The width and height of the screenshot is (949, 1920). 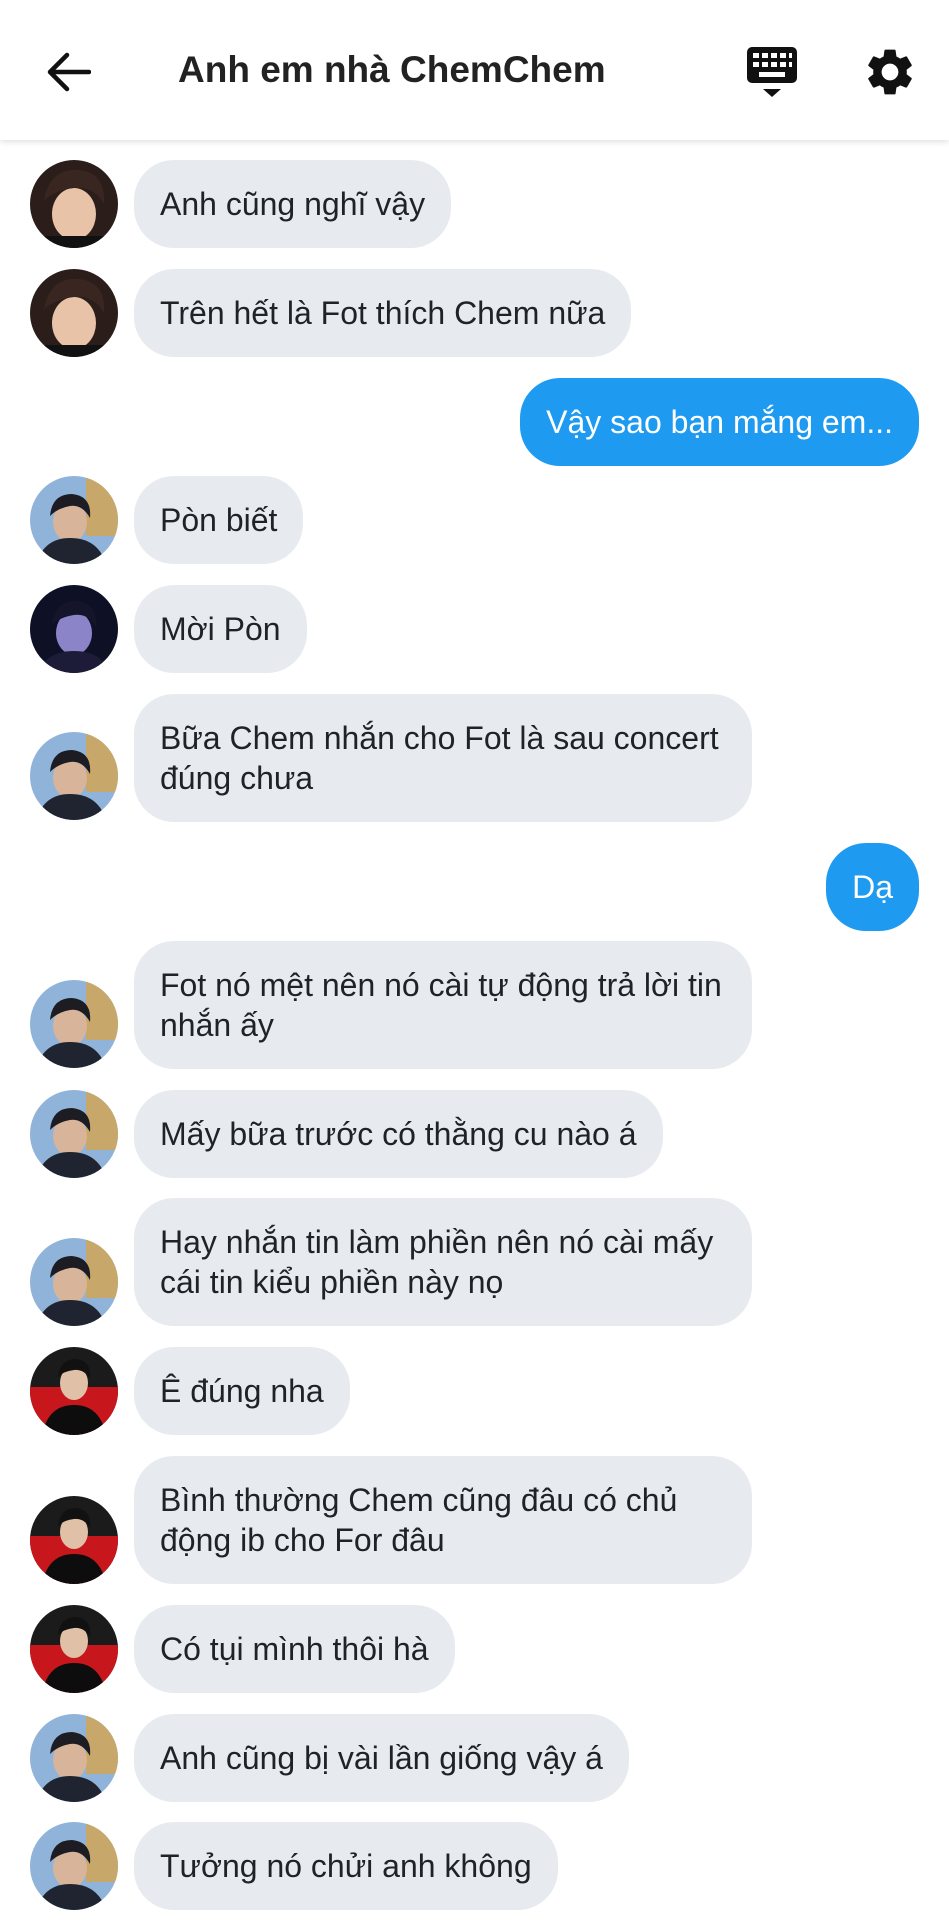 I want to click on arrow-left-icon, so click(x=69, y=72).